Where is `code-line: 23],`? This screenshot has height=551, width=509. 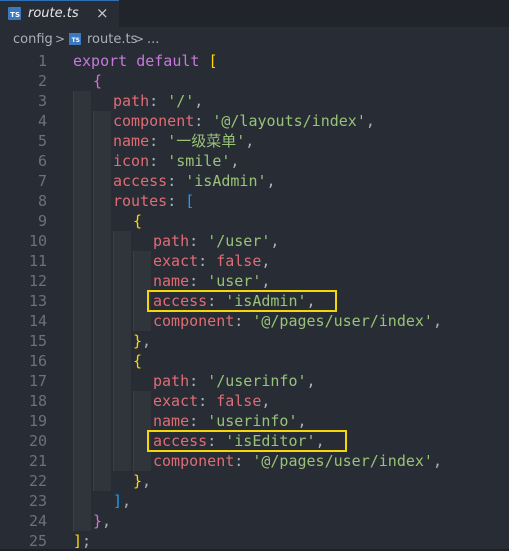
code-line: 23], is located at coordinates (254, 501).